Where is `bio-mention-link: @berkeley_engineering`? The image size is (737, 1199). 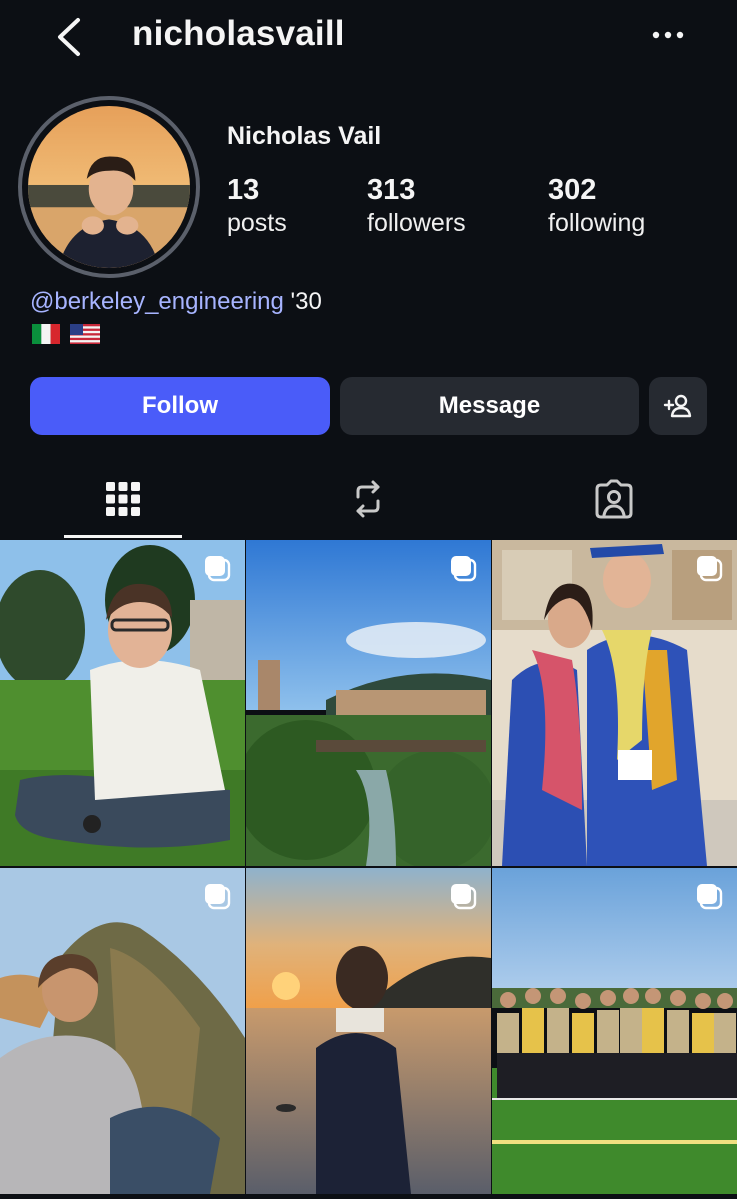
bio-mention-link: @berkeley_engineering is located at coordinates (157, 301).